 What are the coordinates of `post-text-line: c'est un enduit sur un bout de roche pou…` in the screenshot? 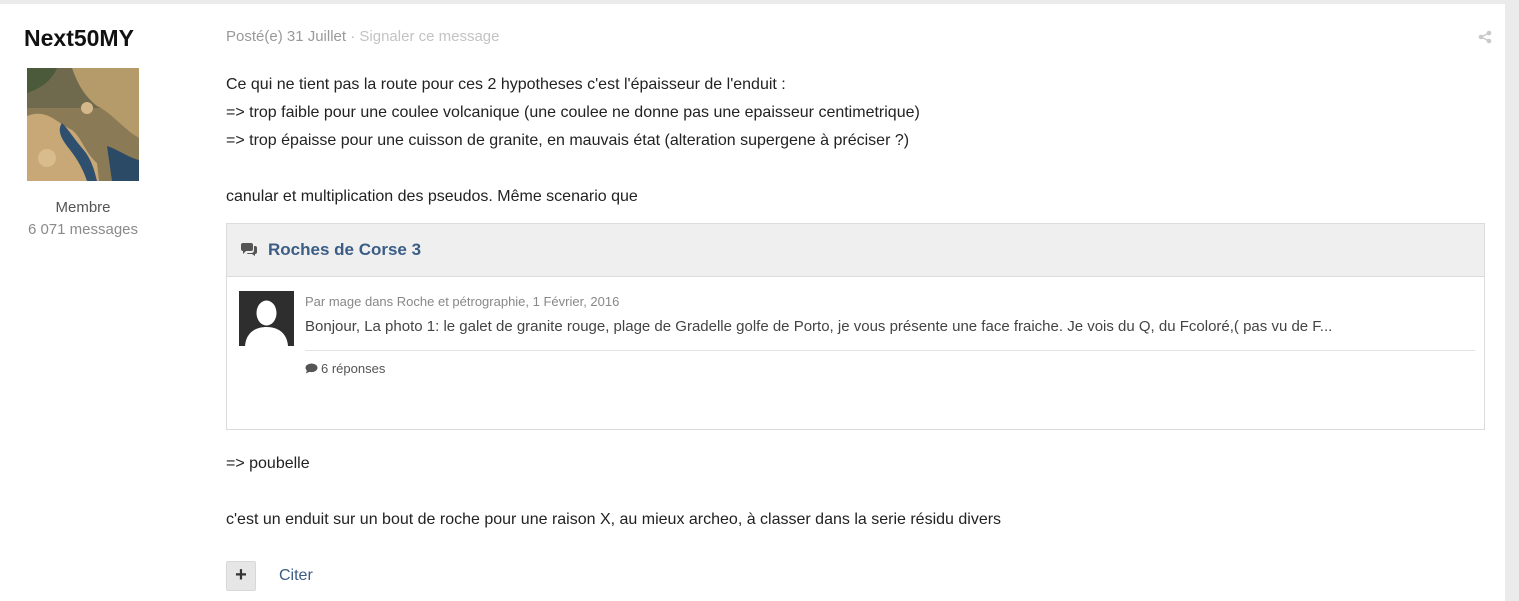 It's located at (614, 519).